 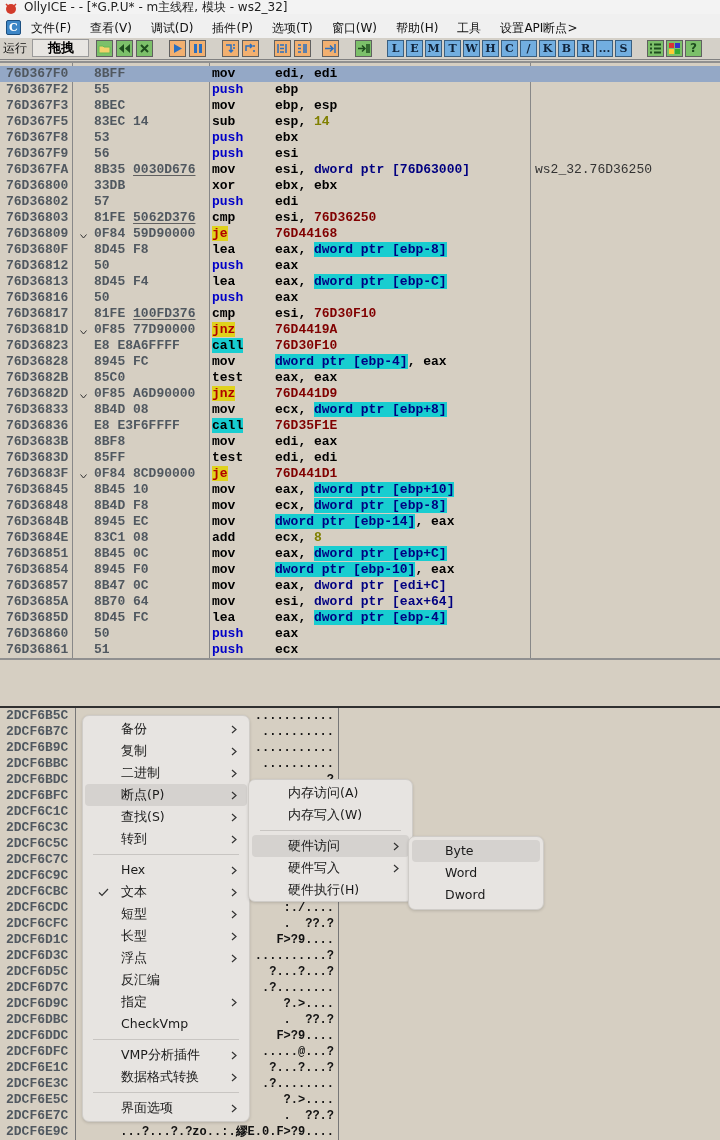 What do you see at coordinates (471, 48) in the screenshot?
I see `toolbar-button: W` at bounding box center [471, 48].